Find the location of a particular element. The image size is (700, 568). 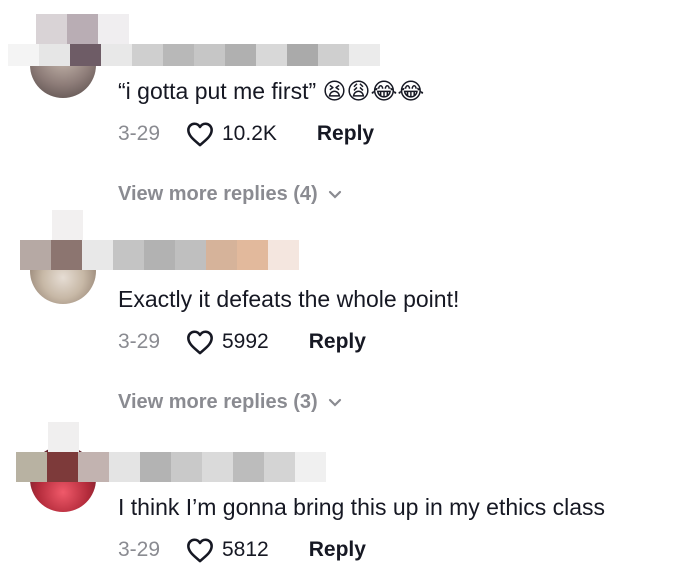

like-button: 5992 is located at coordinates (227, 342).